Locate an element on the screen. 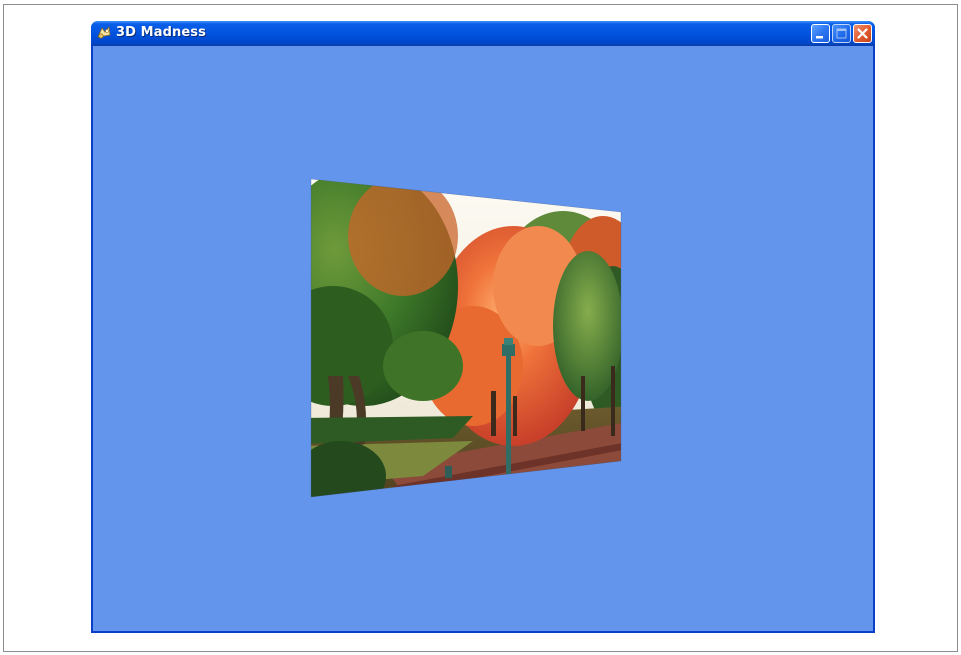 The width and height of the screenshot is (961, 655). close-button is located at coordinates (862, 33).